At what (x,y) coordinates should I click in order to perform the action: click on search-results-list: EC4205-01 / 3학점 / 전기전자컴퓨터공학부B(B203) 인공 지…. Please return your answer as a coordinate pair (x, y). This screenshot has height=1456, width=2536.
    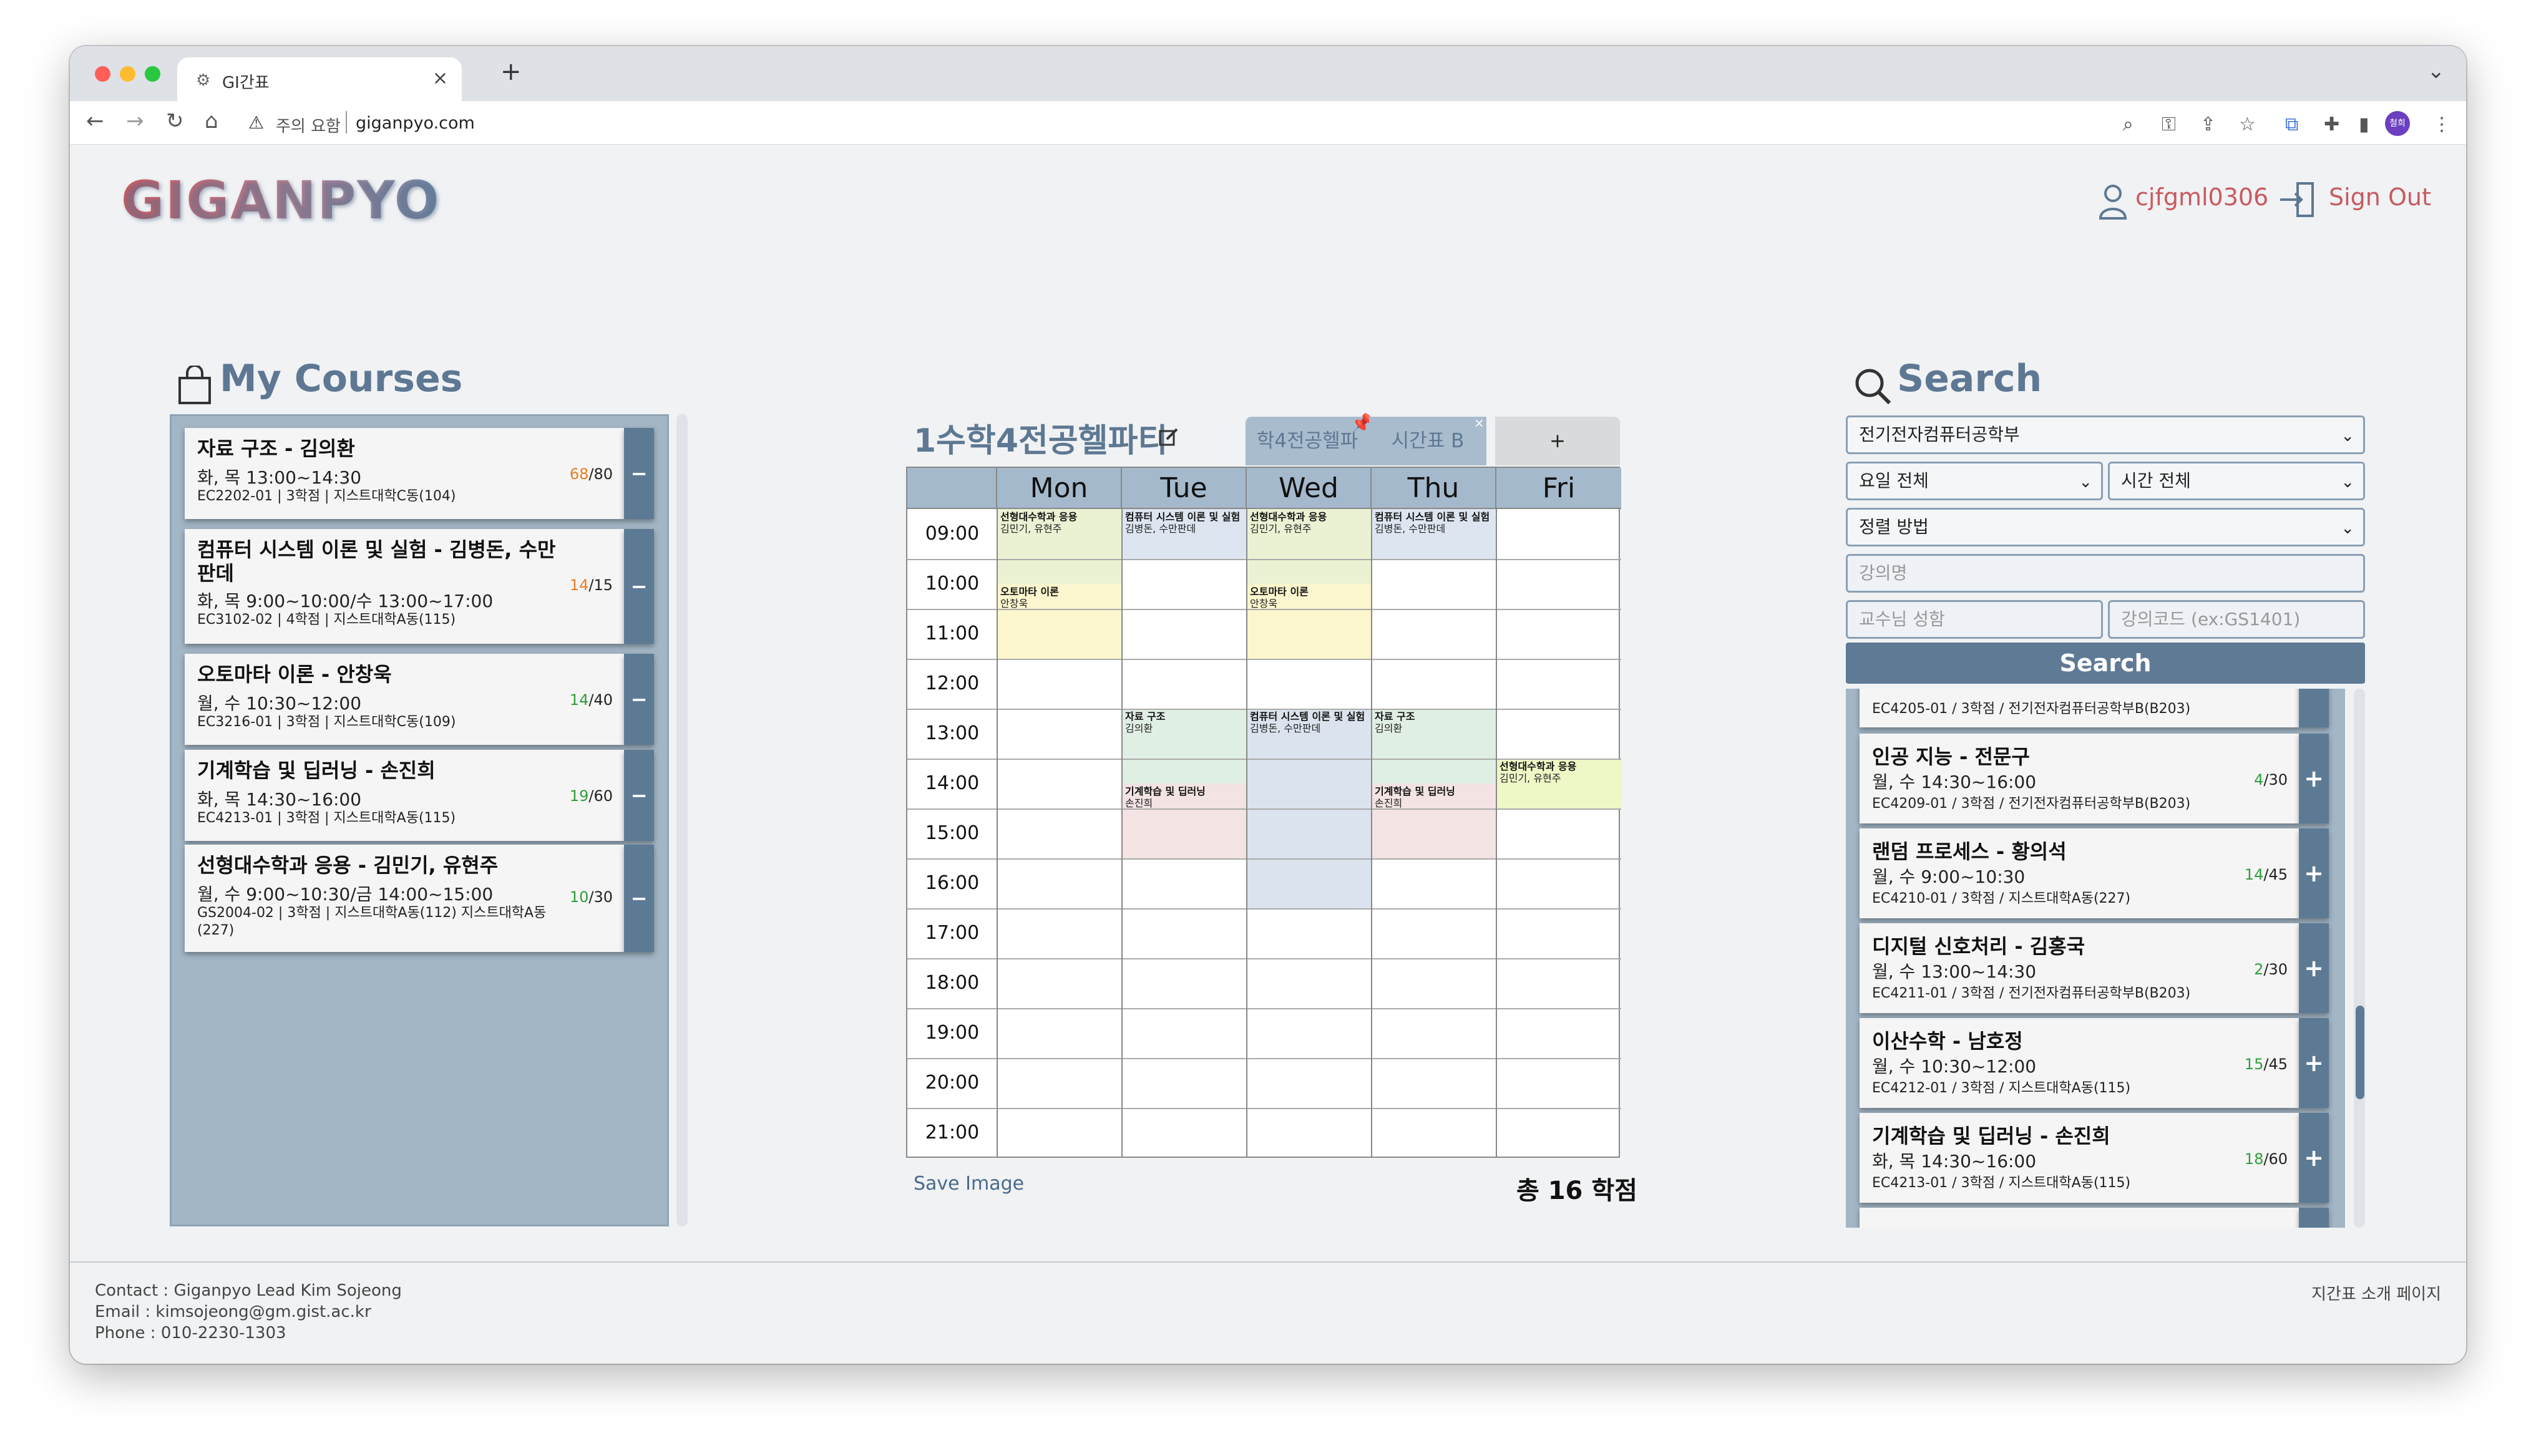
    Looking at the image, I should click on (2095, 959).